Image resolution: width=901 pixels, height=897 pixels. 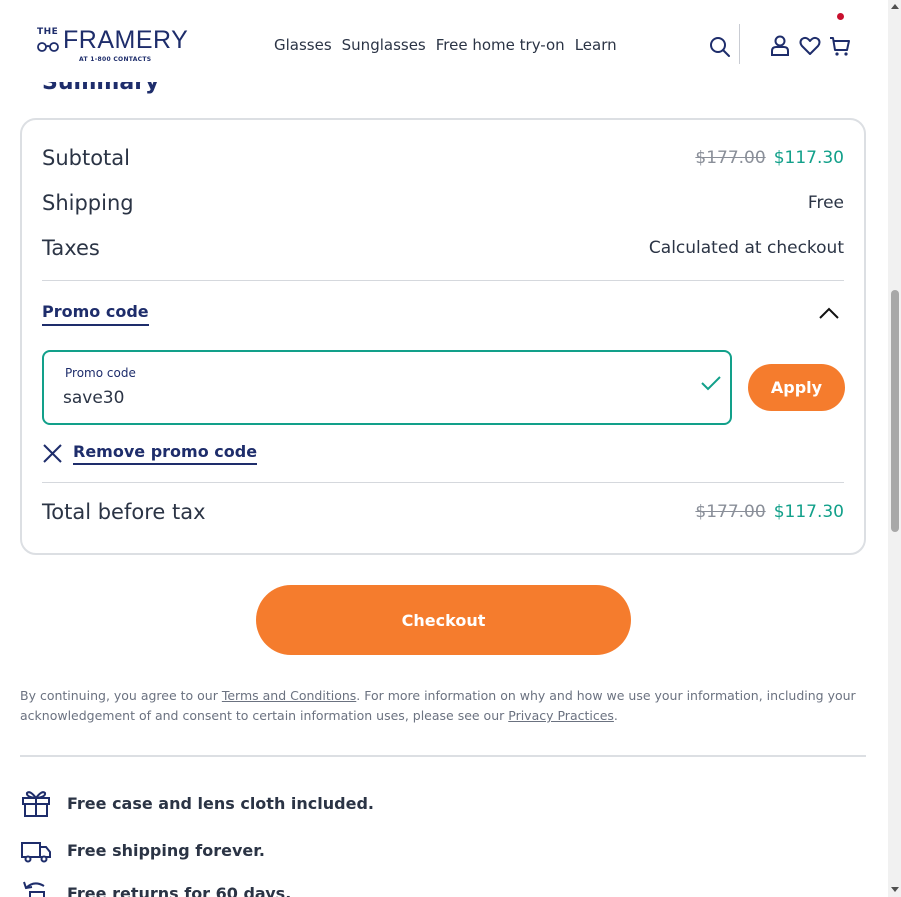 I want to click on search-icon, so click(x=720, y=47).